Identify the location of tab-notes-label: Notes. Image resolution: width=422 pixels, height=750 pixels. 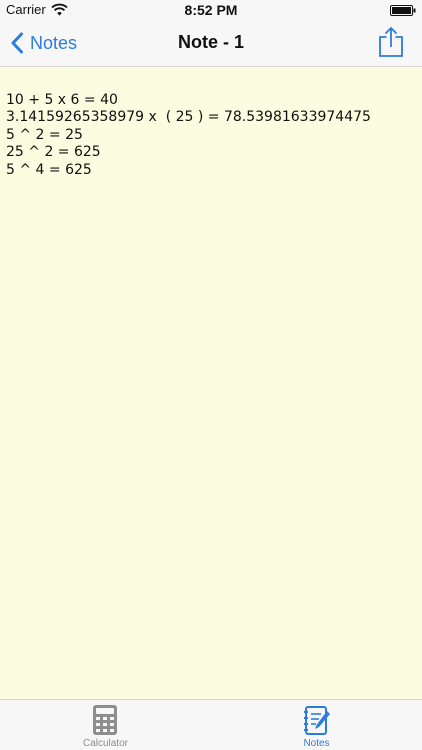
(316, 743).